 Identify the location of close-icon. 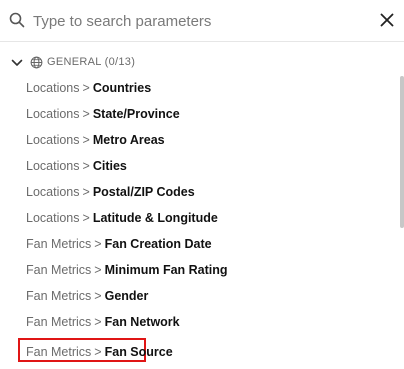
(387, 20).